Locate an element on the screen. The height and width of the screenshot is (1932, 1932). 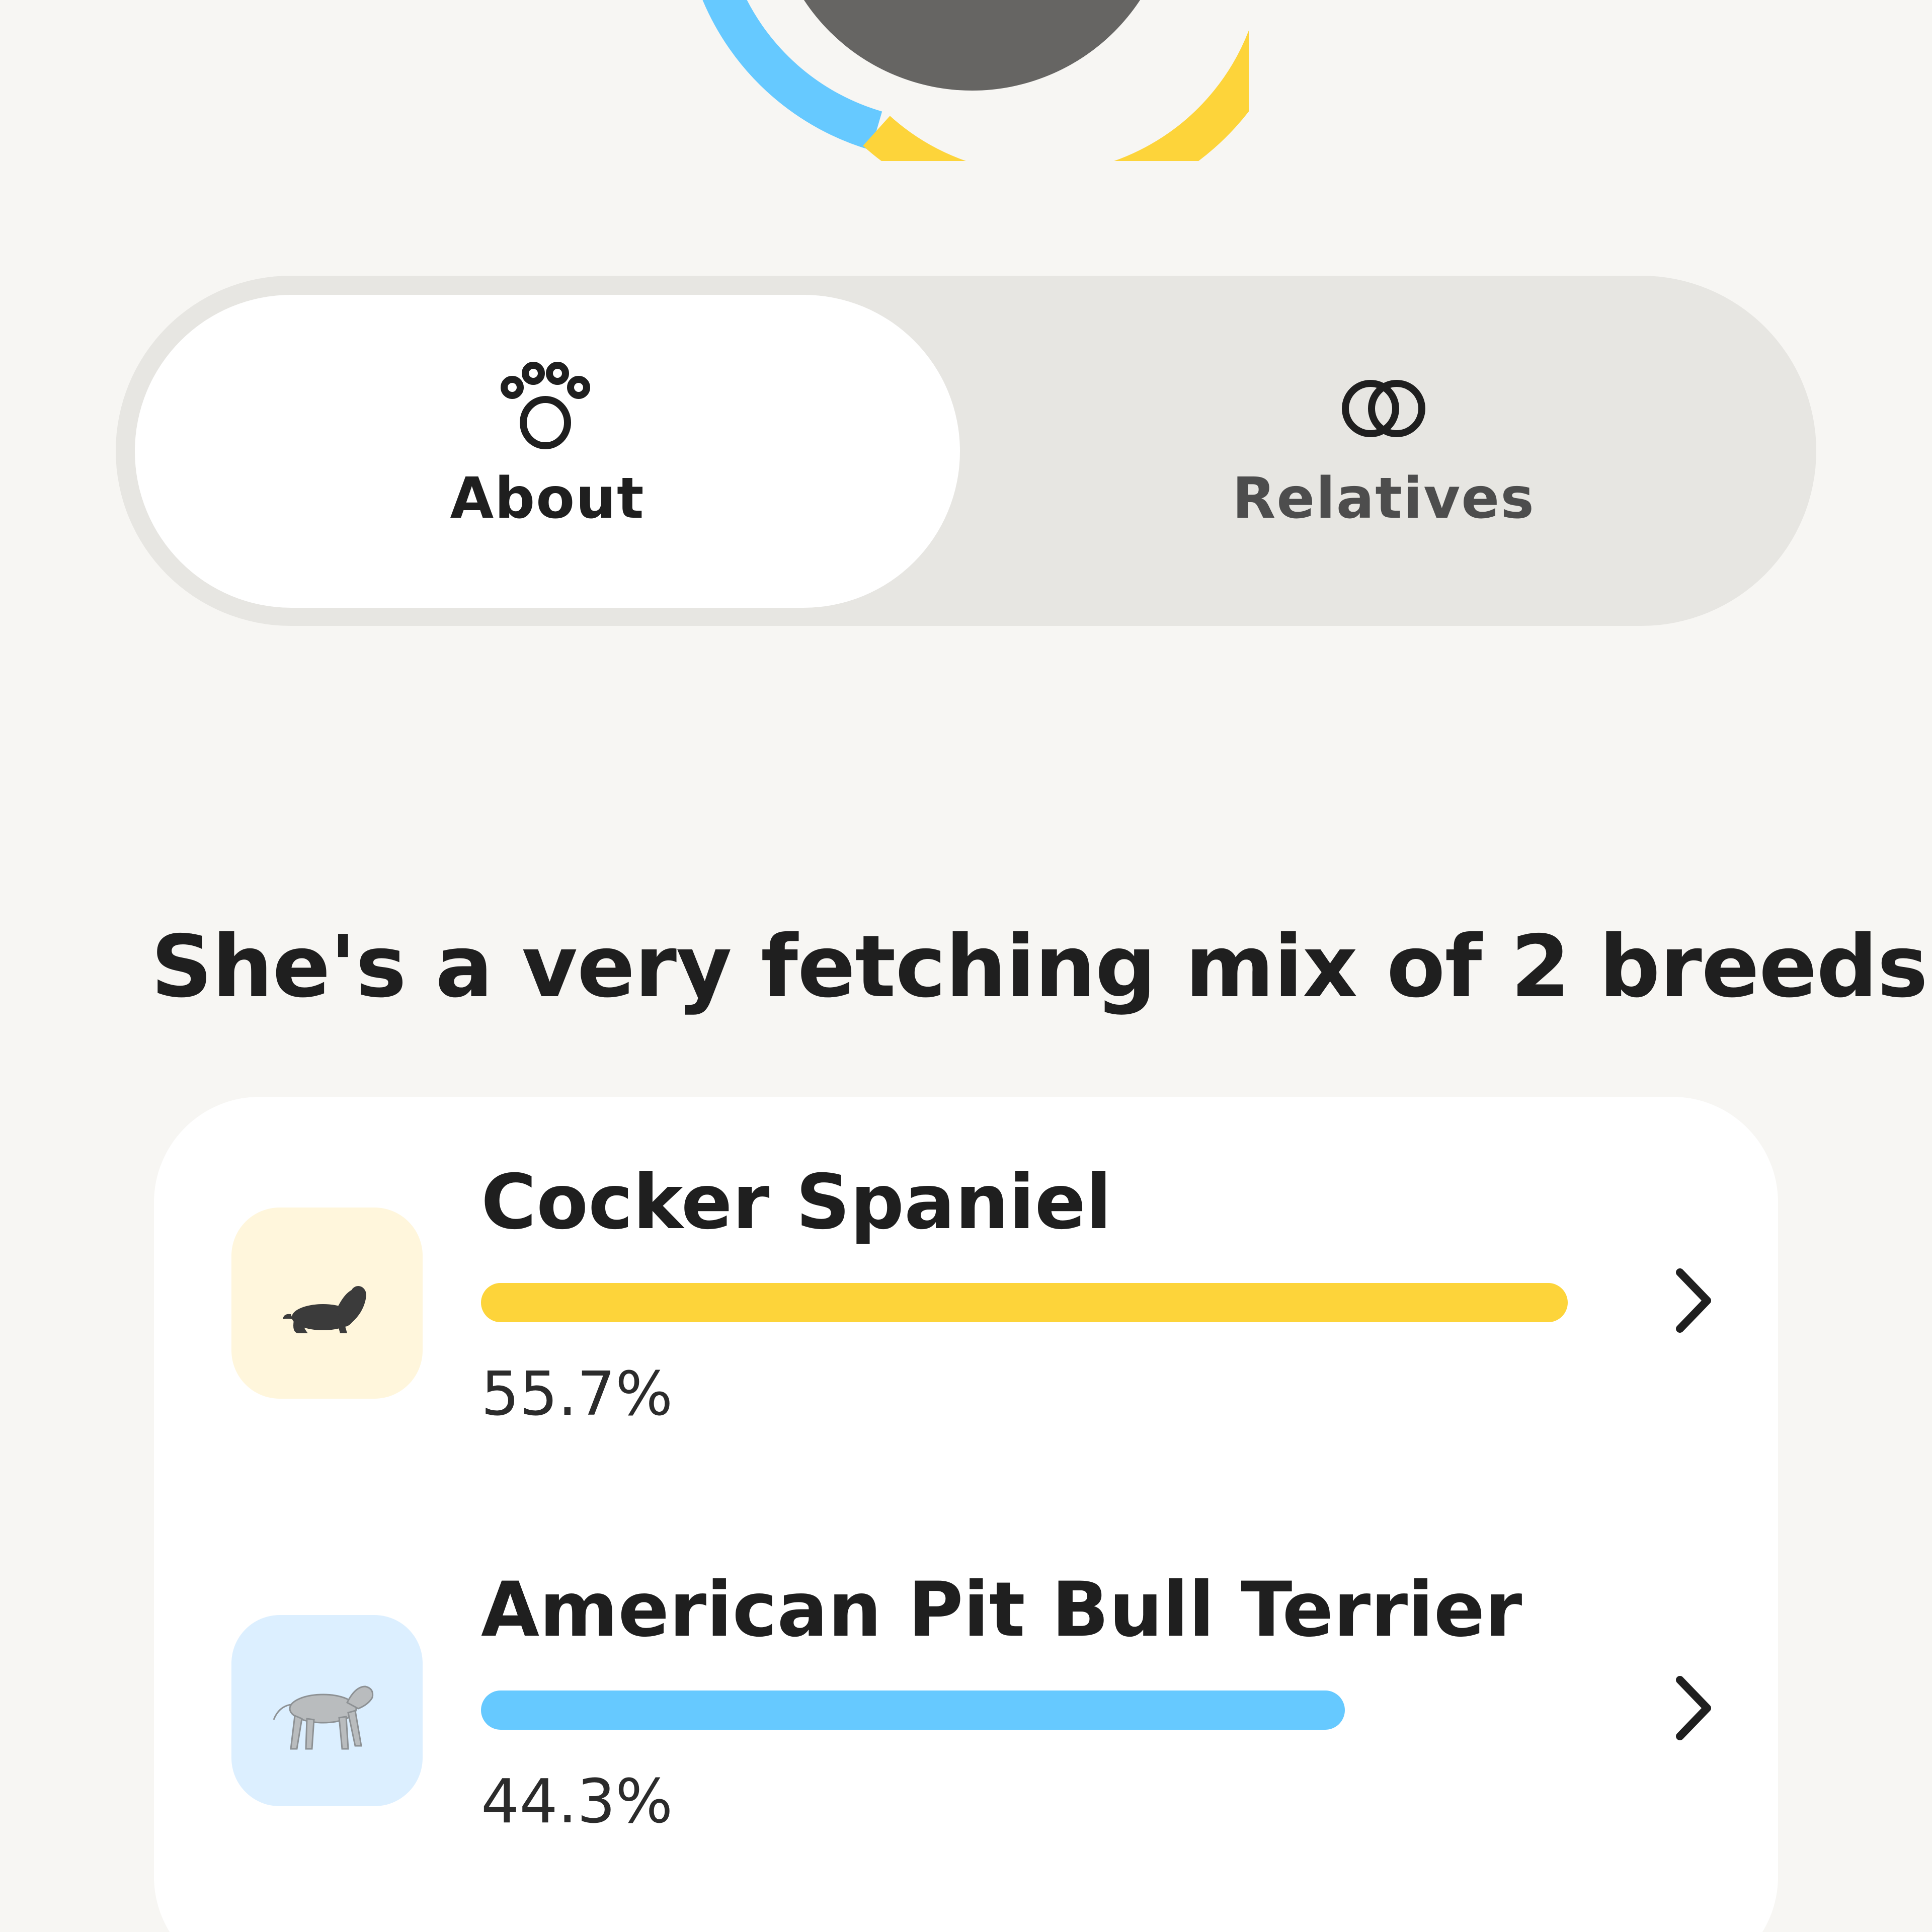
tab-about: About is located at coordinates (548, 452).